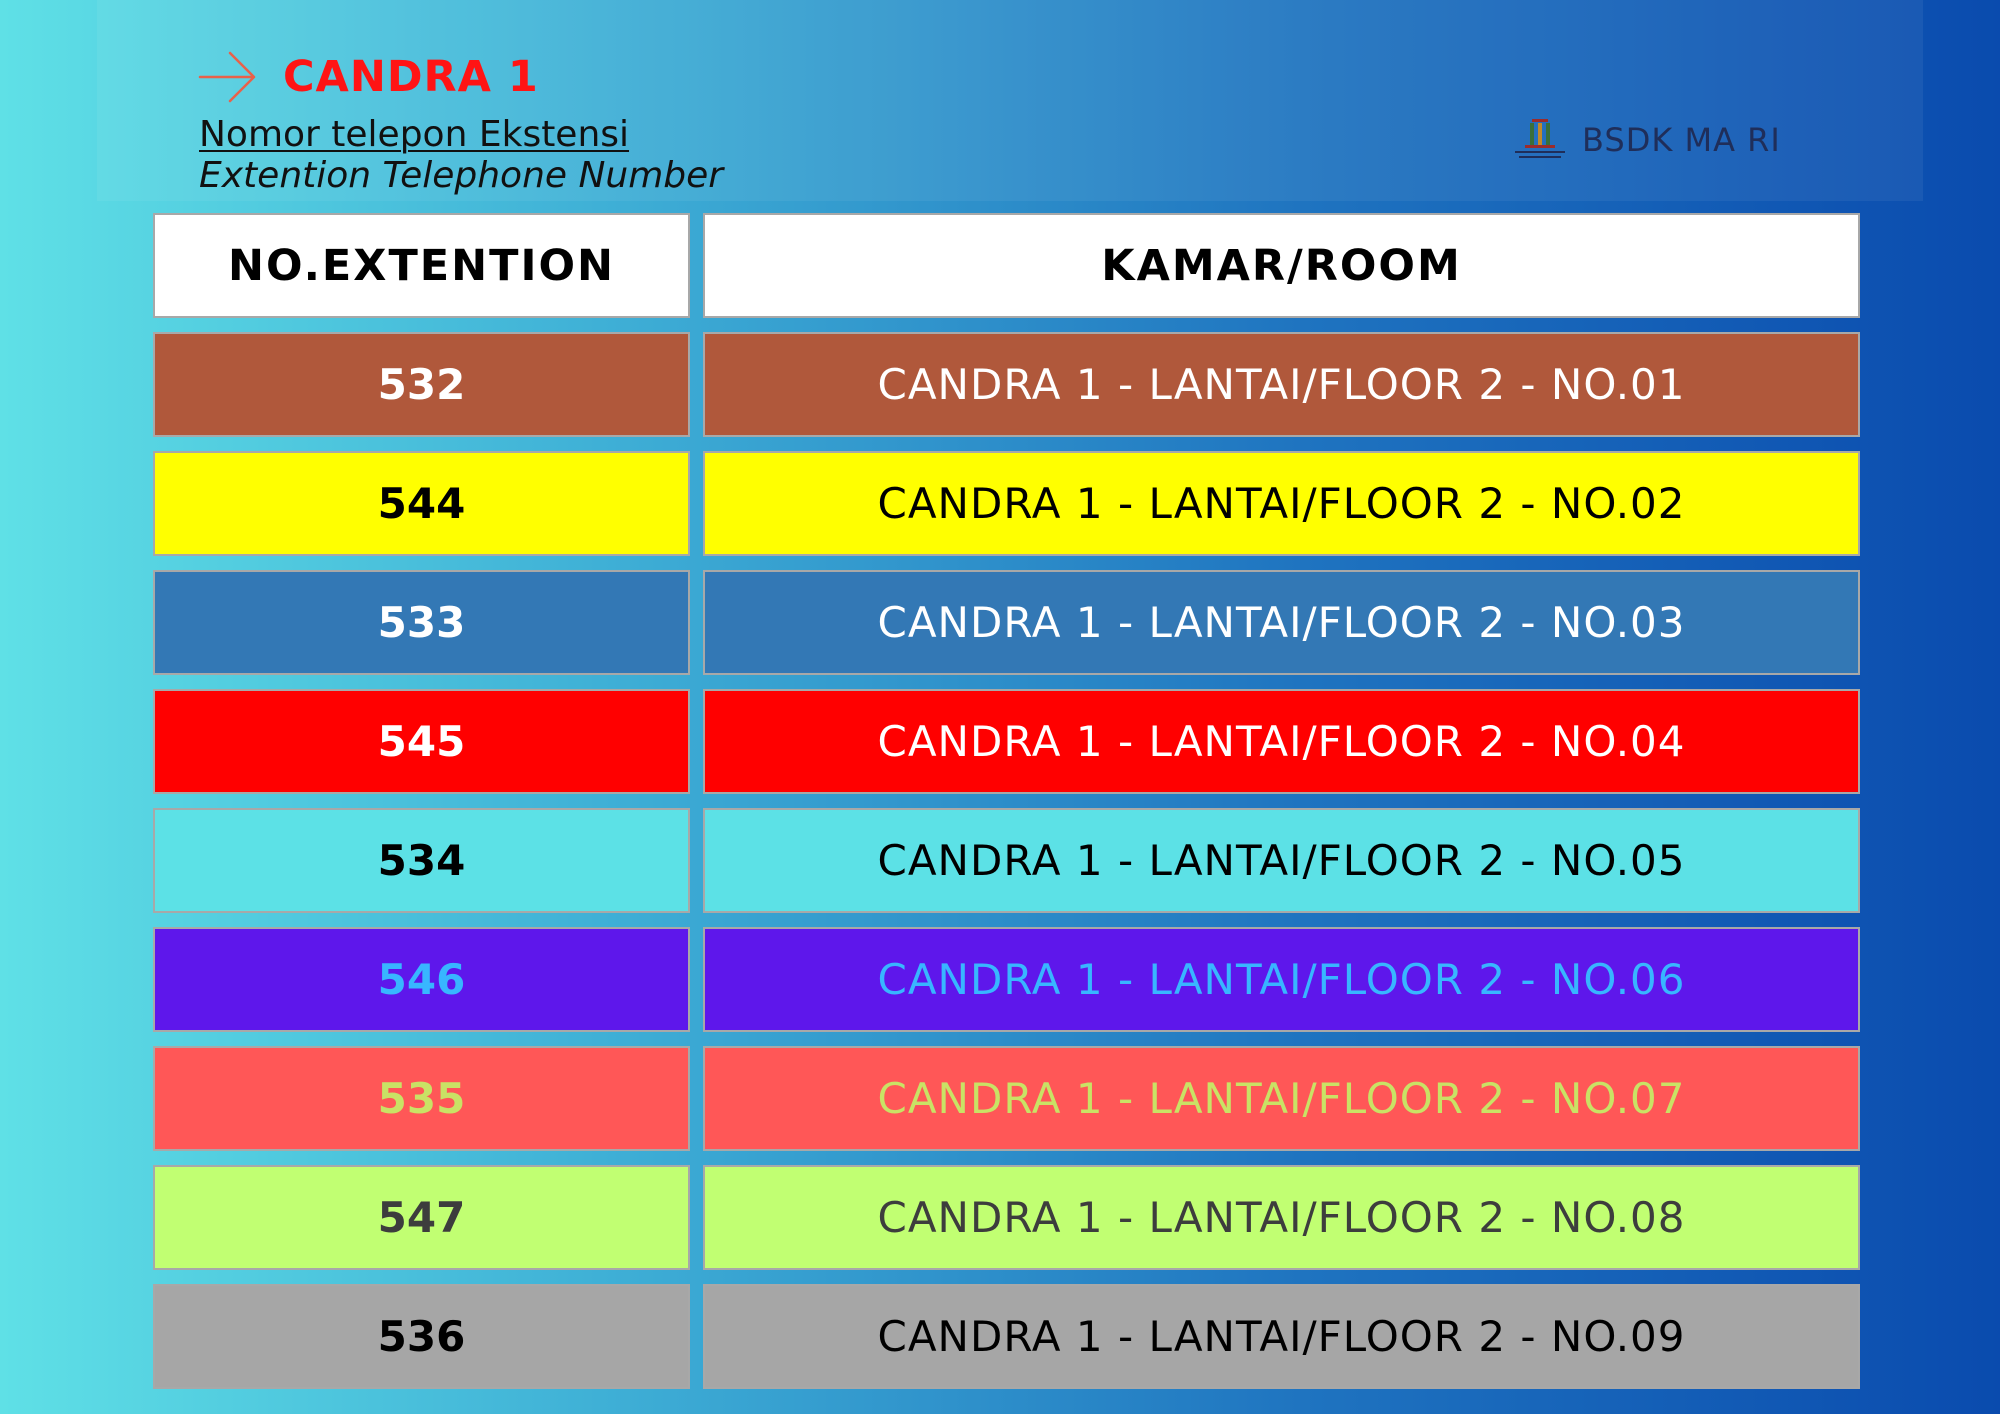 The height and width of the screenshot is (1414, 2000). Describe the element at coordinates (1281, 265) in the screenshot. I see `column-header-room: KAMAR/ROOM` at that location.